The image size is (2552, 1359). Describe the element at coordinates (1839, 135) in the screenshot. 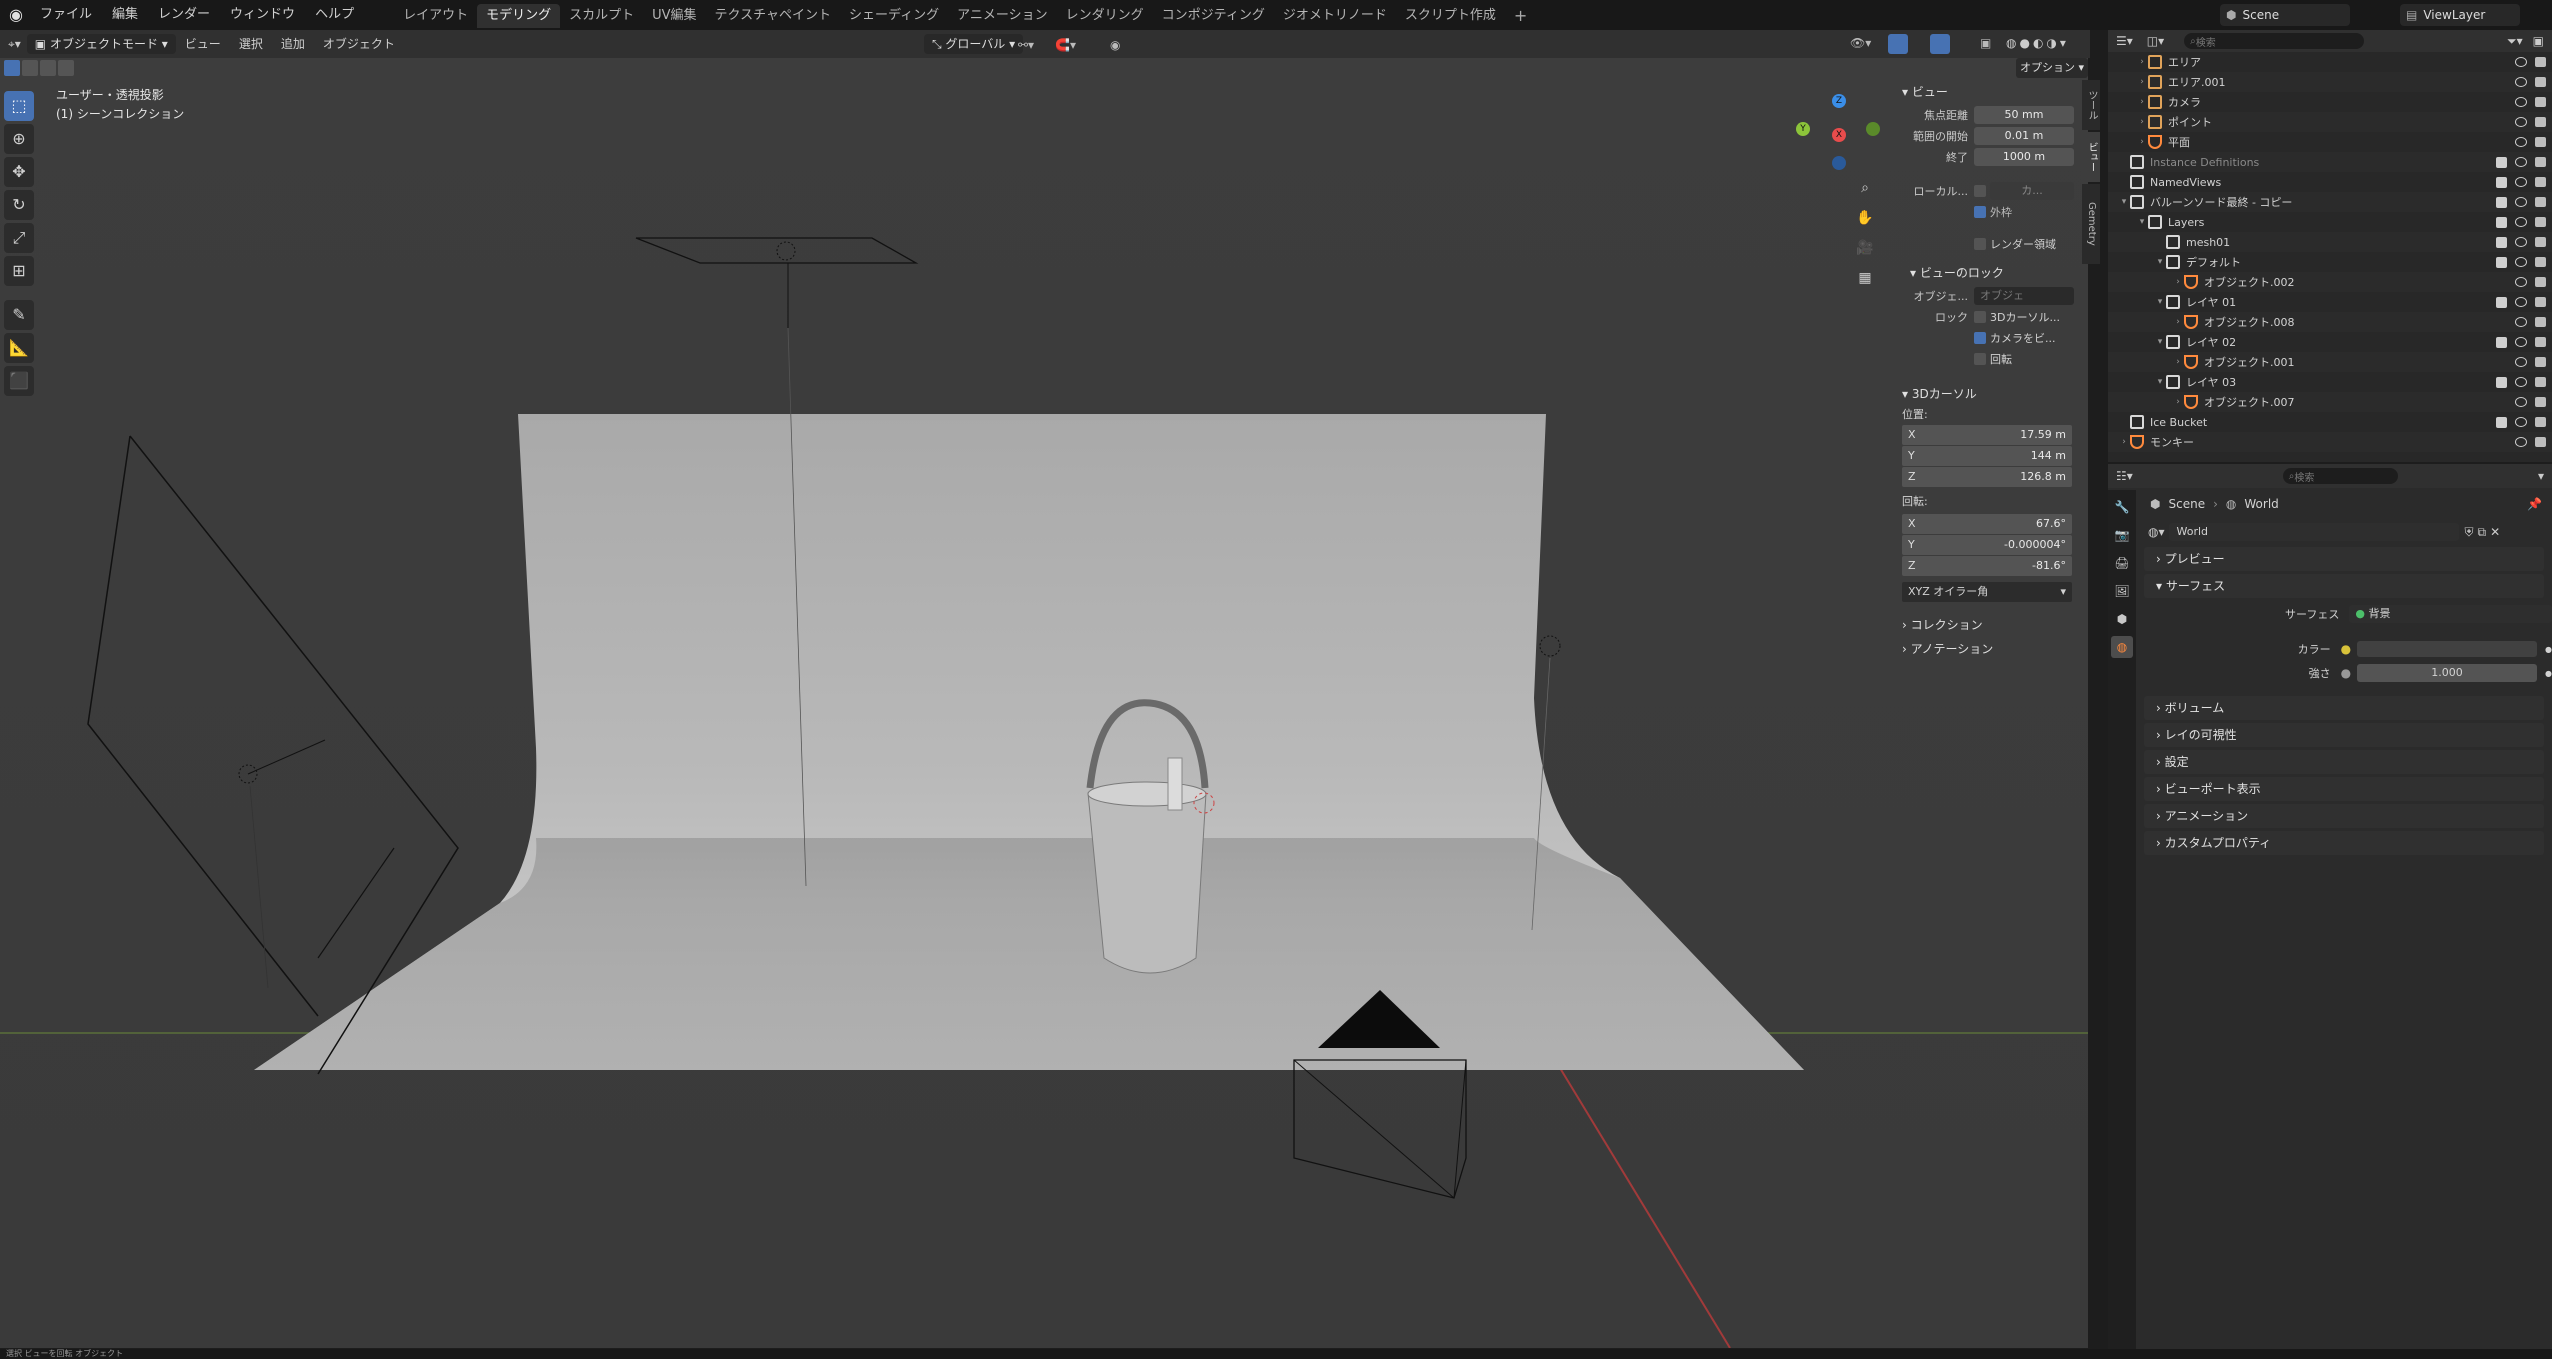

I see `gizmo-x-axis: X` at that location.